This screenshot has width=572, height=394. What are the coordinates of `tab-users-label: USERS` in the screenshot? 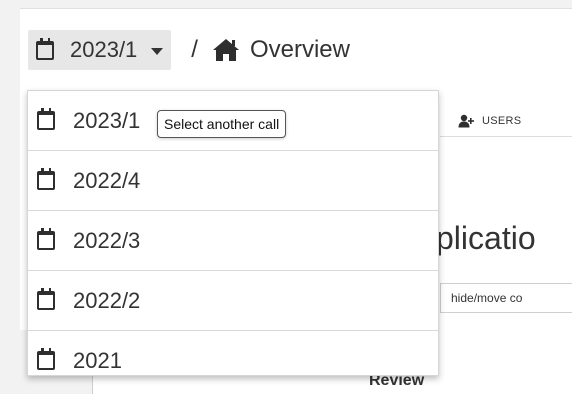 It's located at (502, 121).